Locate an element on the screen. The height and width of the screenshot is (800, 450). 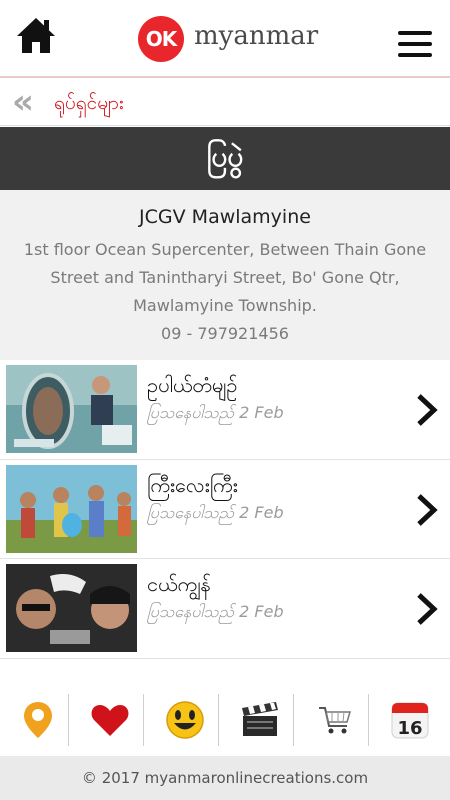
movie-title: ကြီးလေးကြီး is located at coordinates (192, 484).